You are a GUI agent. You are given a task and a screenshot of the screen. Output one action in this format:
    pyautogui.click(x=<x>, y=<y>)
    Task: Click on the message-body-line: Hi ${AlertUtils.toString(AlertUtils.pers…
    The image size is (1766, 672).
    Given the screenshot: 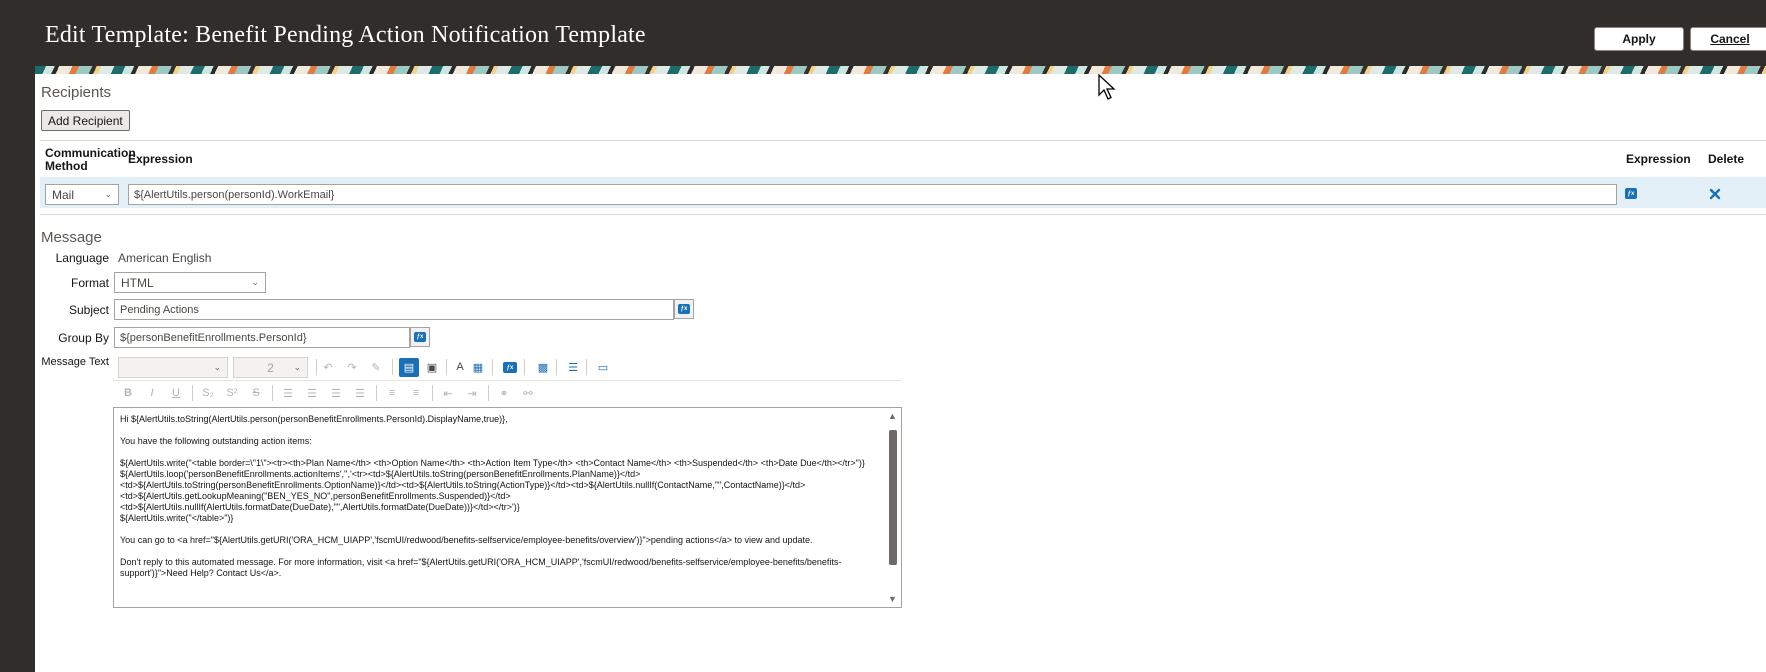 What is the action you would take?
    pyautogui.click(x=314, y=419)
    